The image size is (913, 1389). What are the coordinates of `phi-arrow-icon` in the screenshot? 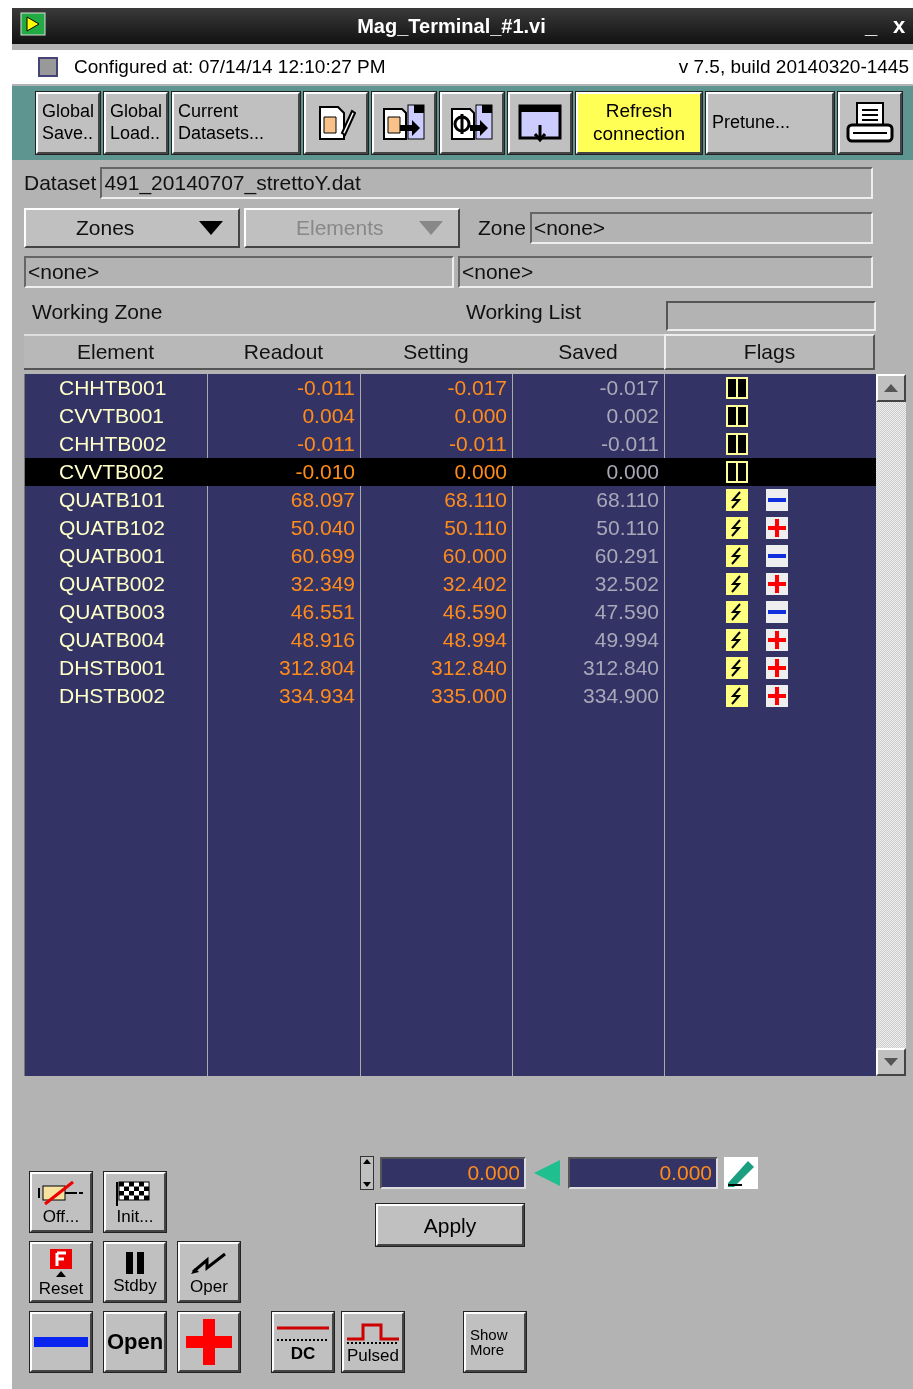 It's located at (472, 123).